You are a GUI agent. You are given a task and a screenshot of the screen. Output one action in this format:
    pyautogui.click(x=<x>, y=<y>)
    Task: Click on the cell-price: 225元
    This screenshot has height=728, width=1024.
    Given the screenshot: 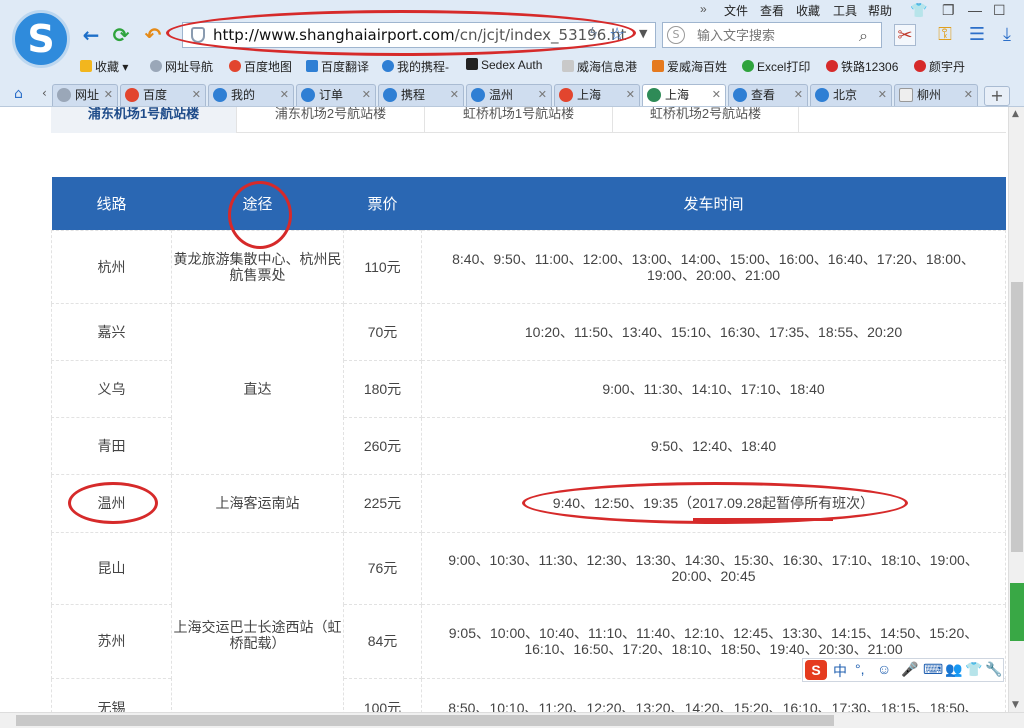 What is the action you would take?
    pyautogui.click(x=382, y=503)
    